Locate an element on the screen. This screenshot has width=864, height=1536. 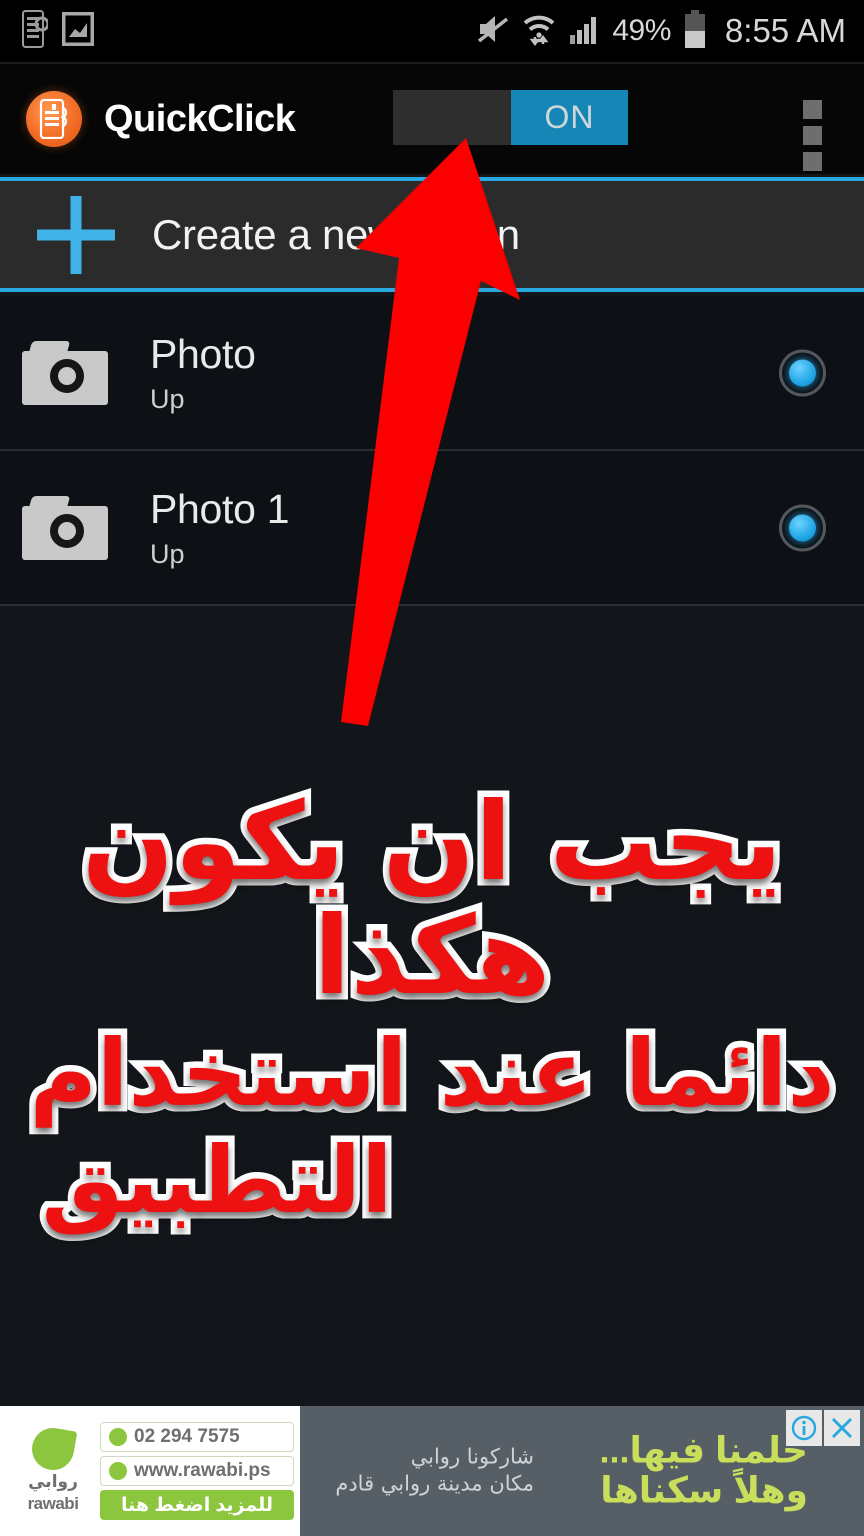
ad-script-text: شاركونا روابي مكان مدينة روابي قادم is located at coordinates (434, 1471).